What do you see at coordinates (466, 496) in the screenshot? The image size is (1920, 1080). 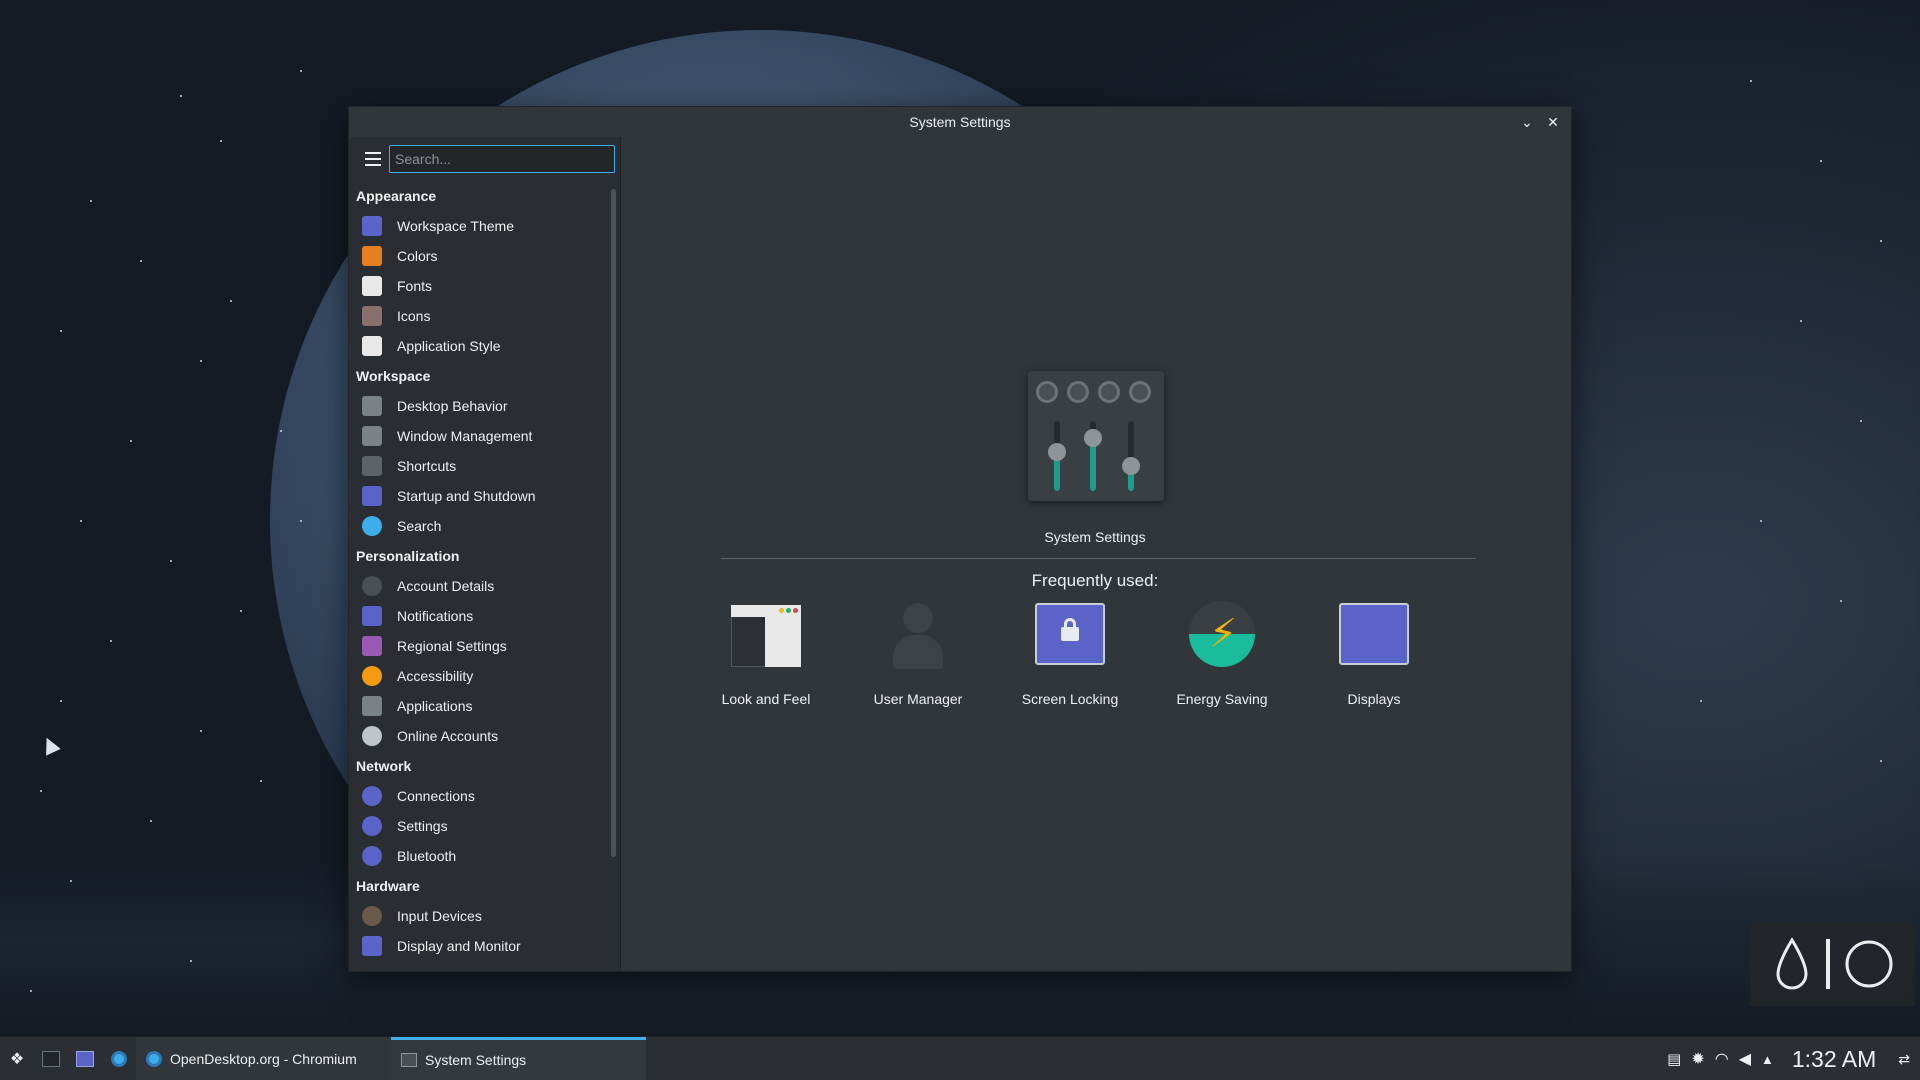 I see `sidebar-item-label: Startup and Shutdown` at bounding box center [466, 496].